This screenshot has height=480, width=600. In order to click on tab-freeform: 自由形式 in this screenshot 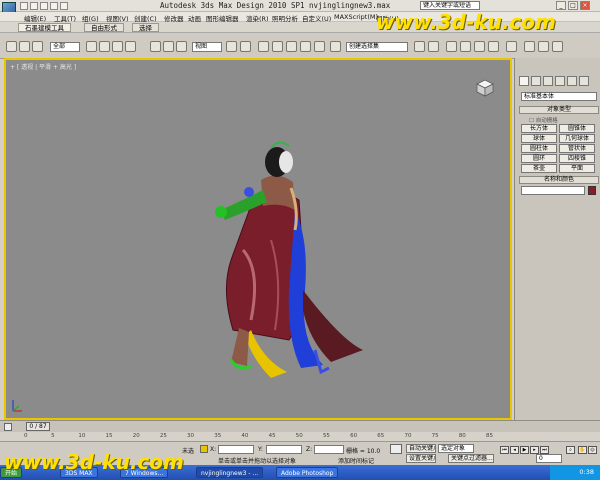, I will do `click(104, 27)`.